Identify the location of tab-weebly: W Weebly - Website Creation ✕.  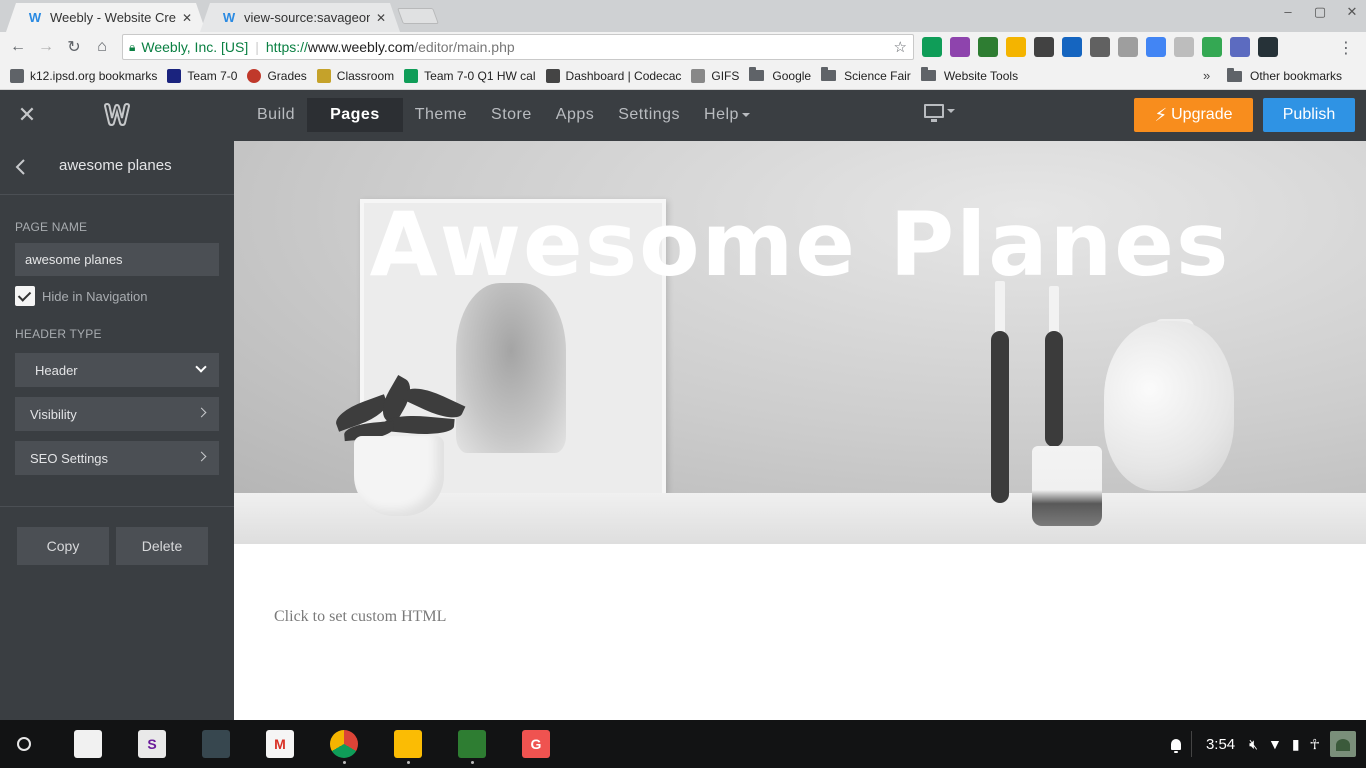
(106, 17).